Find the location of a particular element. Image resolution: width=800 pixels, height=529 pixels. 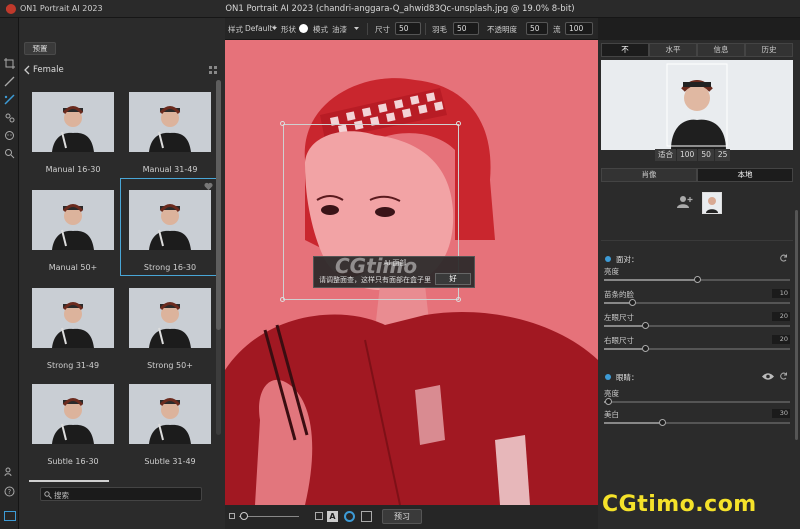

brush-tool-icon is located at coordinates (9, 81).